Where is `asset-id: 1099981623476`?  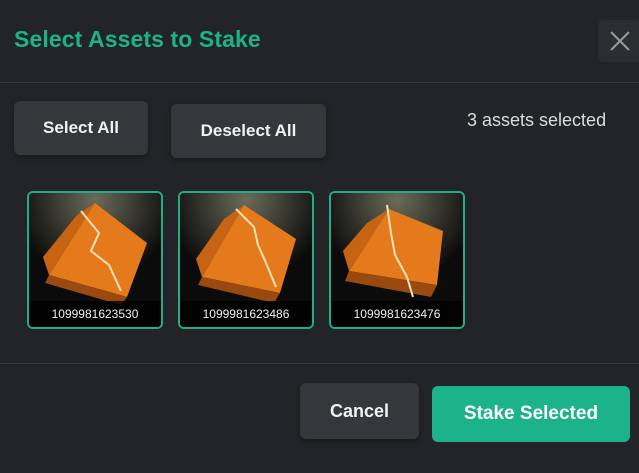
asset-id: 1099981623476 is located at coordinates (397, 314).